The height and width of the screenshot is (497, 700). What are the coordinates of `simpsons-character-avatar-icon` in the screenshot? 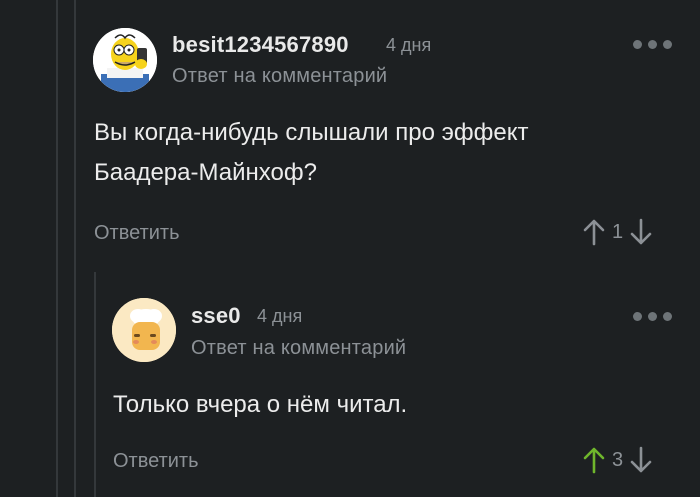 It's located at (125, 60).